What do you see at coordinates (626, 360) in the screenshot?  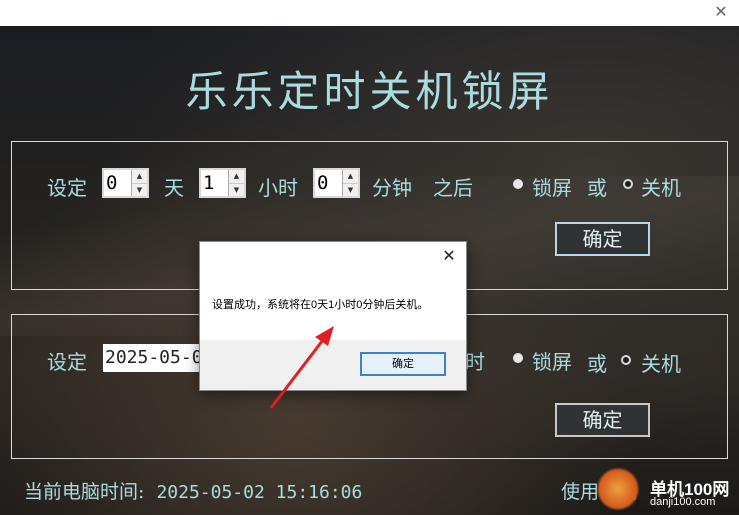 I see `datetime-shutdown-radio` at bounding box center [626, 360].